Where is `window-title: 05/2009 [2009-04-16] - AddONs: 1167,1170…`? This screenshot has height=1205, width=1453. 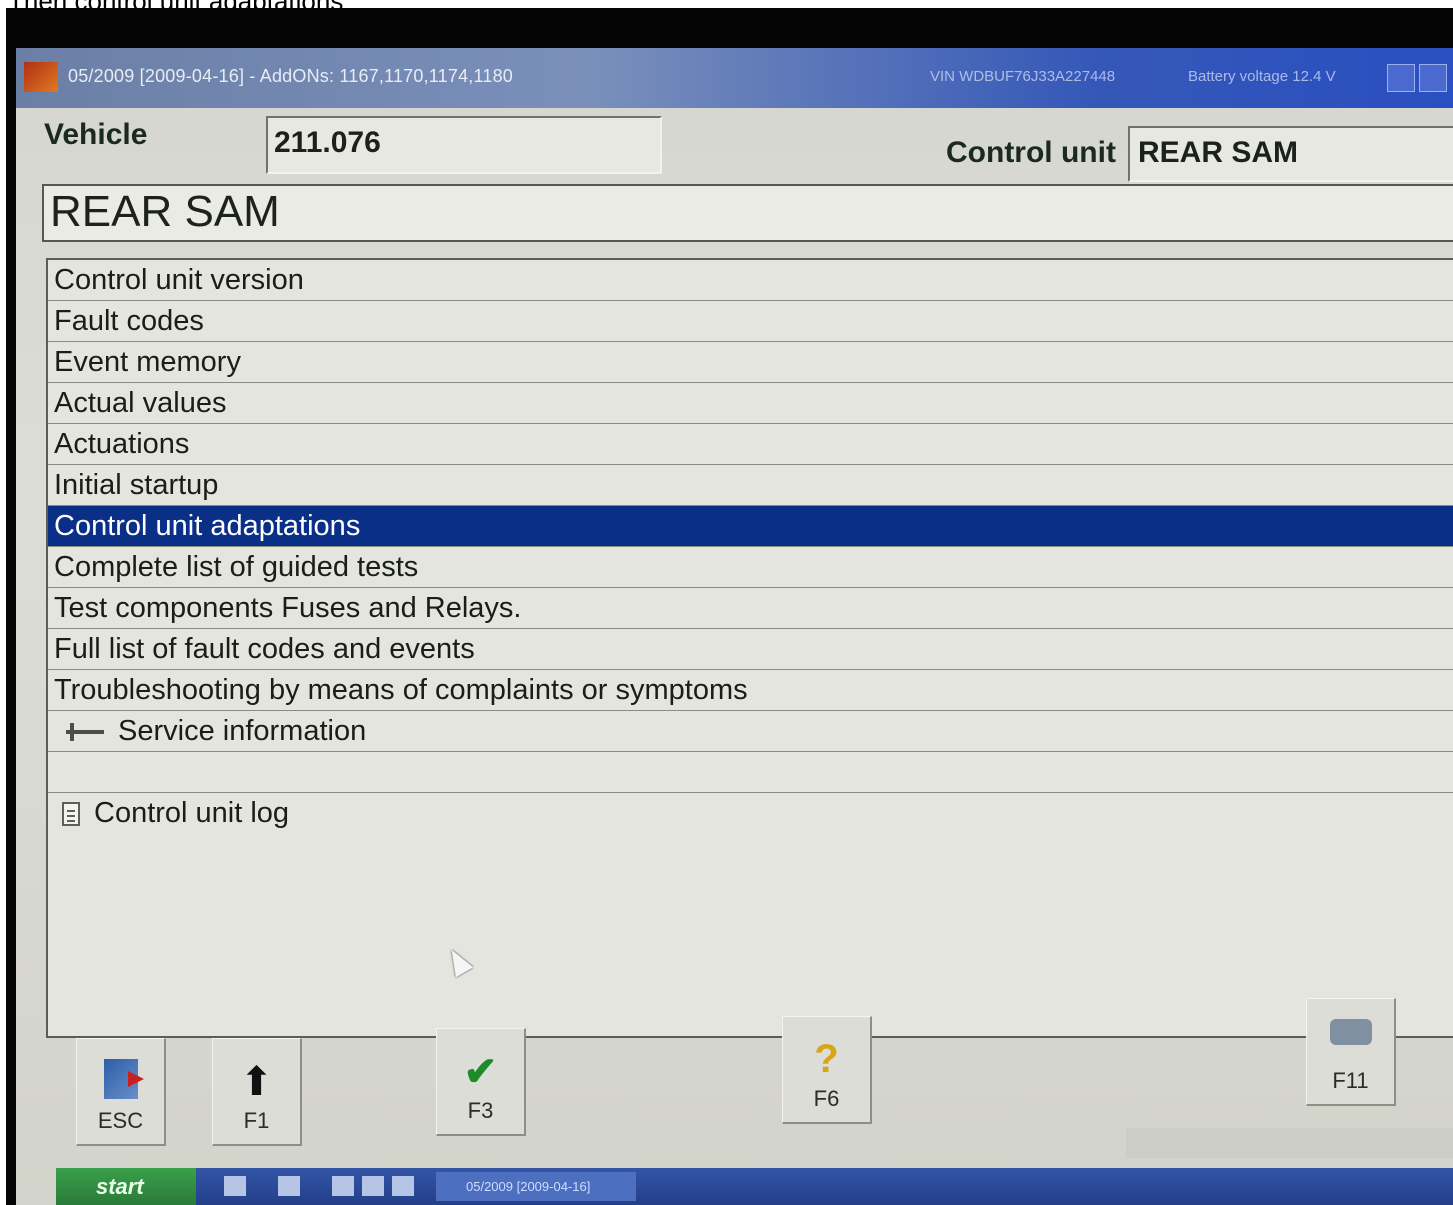 window-title: 05/2009 [2009-04-16] - AddONs: 1167,1170… is located at coordinates (291, 76).